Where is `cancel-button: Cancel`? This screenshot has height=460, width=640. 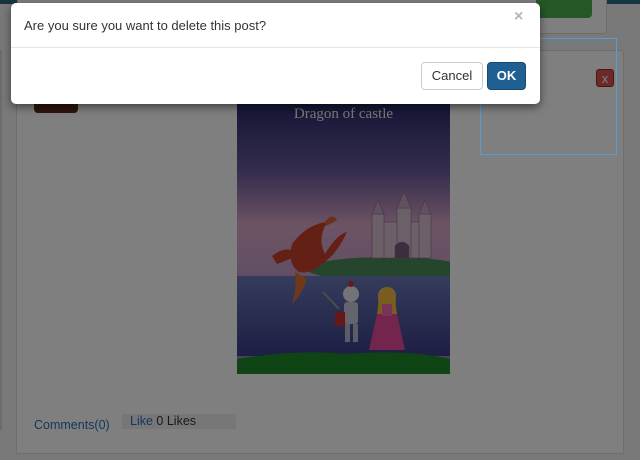 cancel-button: Cancel is located at coordinates (452, 76).